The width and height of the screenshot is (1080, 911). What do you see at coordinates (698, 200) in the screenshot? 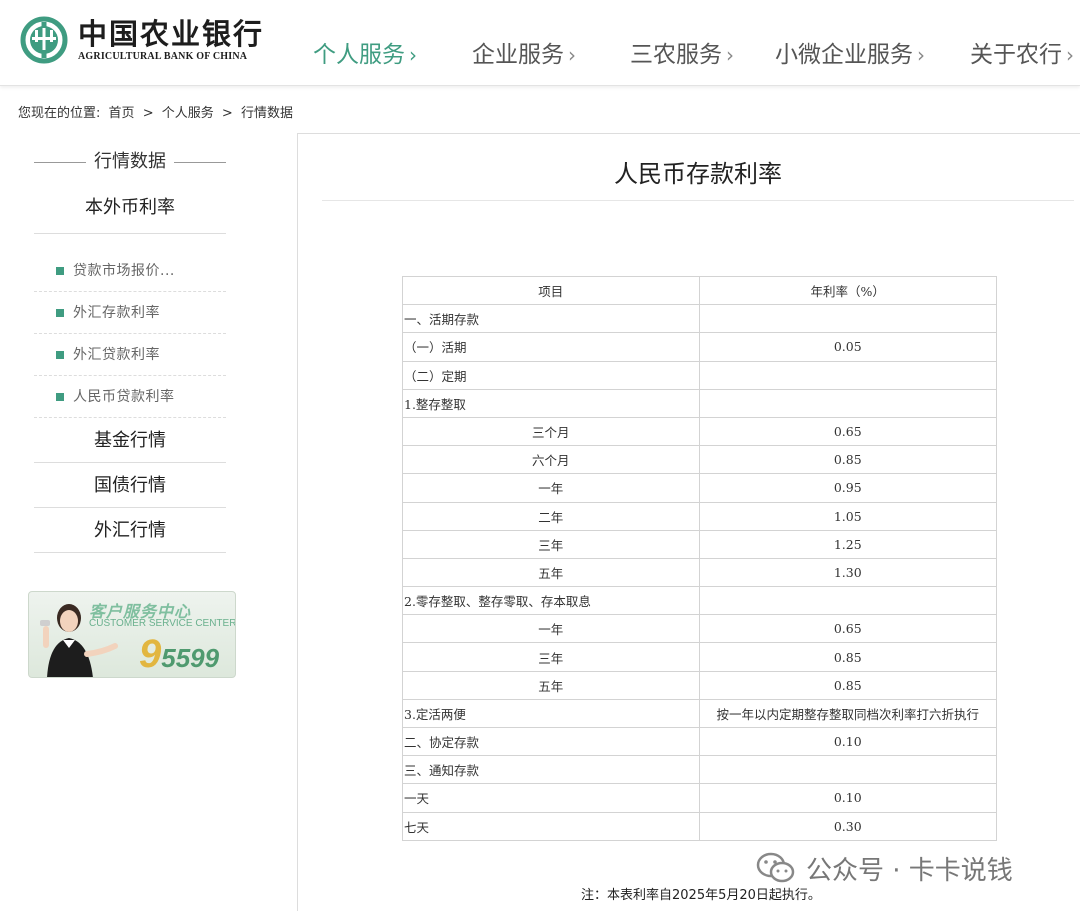
I see `title-divider` at bounding box center [698, 200].